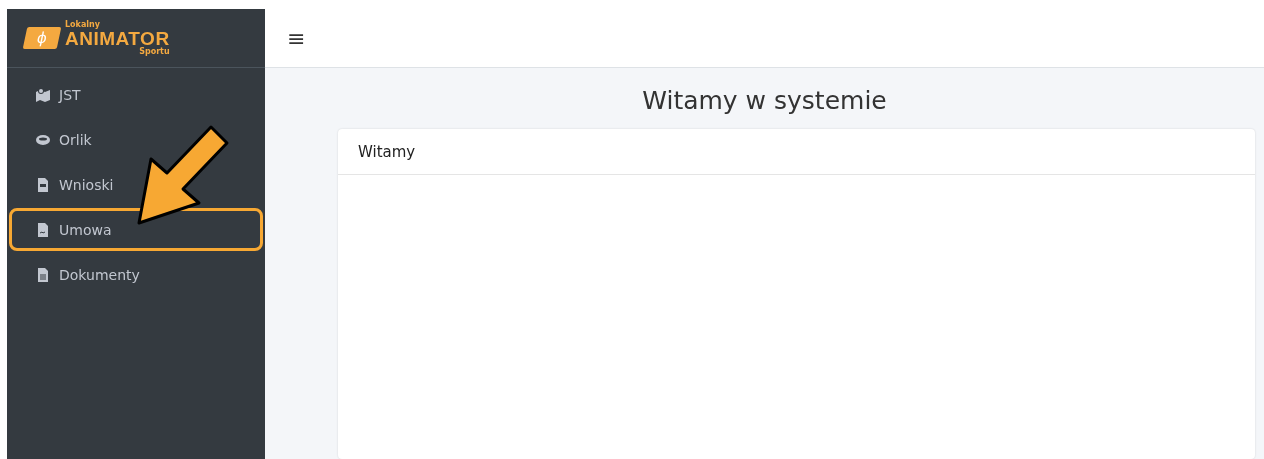 This screenshot has width=1264, height=459. Describe the element at coordinates (82, 24) in the screenshot. I see `logo-subtitle: Lokalny` at that location.